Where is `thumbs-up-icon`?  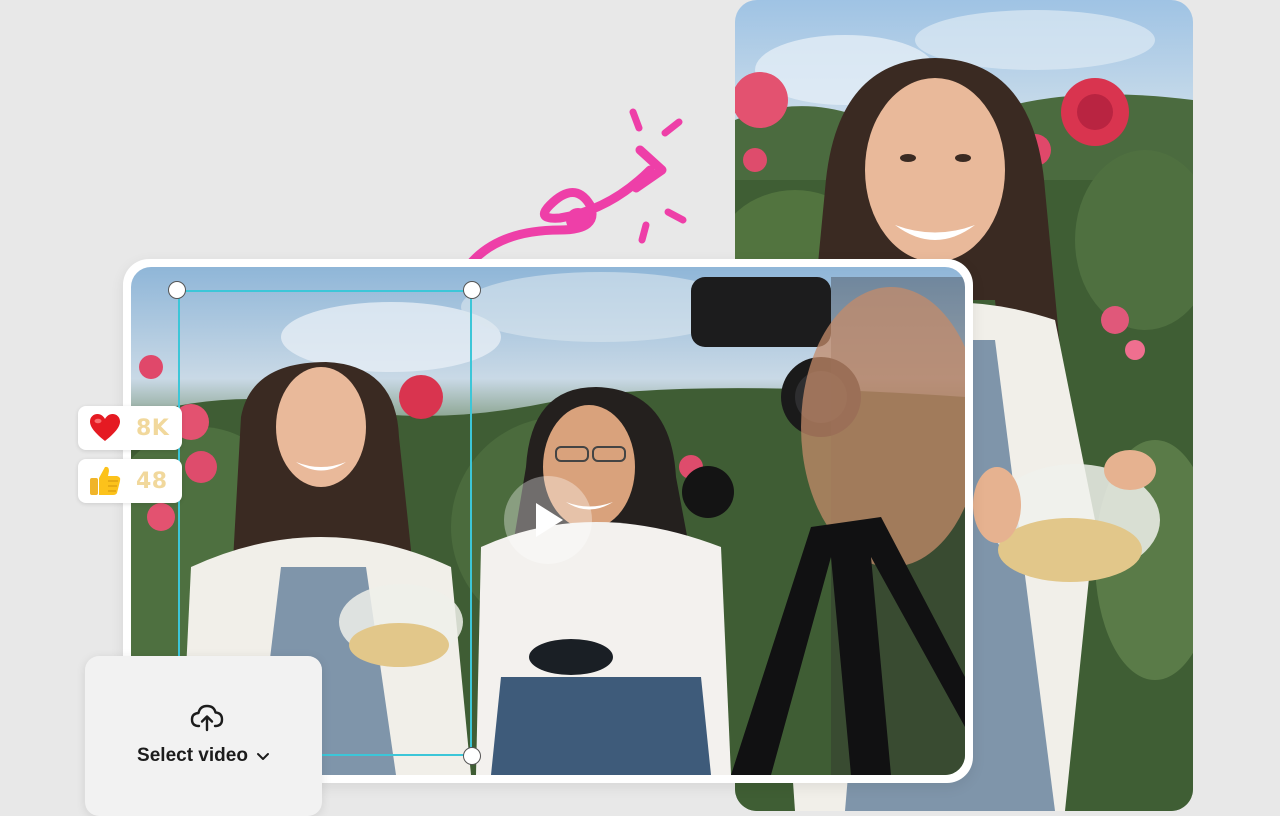
thumbs-up-icon is located at coordinates (105, 481).